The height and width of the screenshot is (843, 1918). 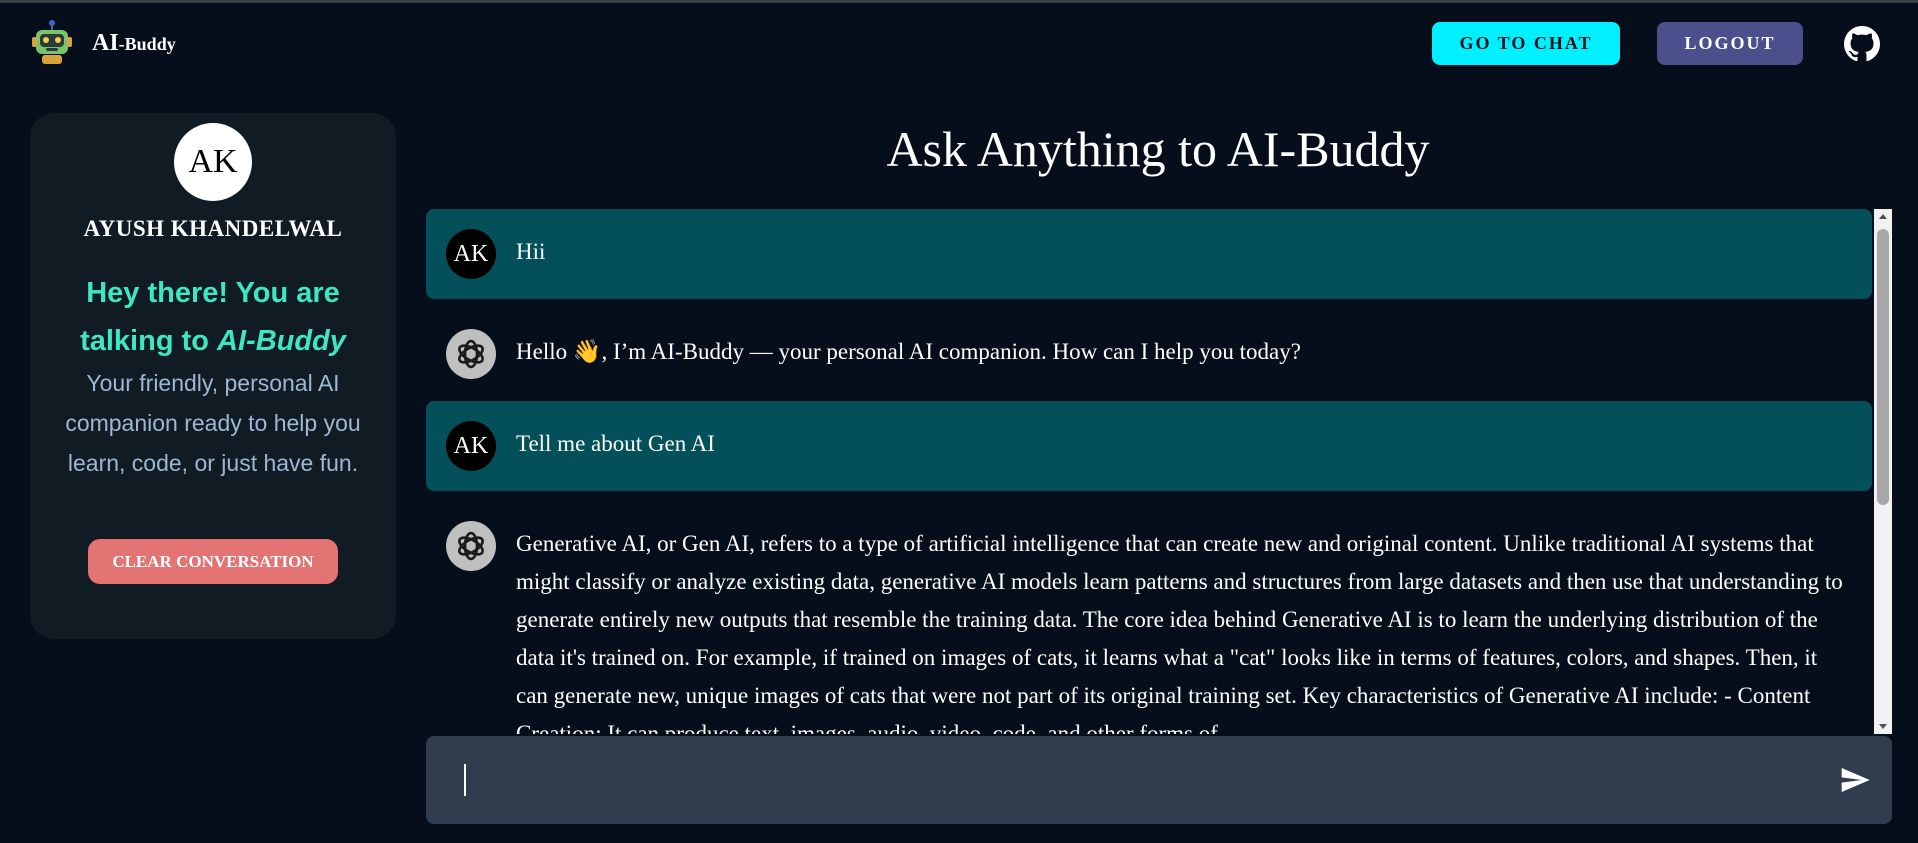 I want to click on brand-name: AI-Buddy, so click(x=134, y=43).